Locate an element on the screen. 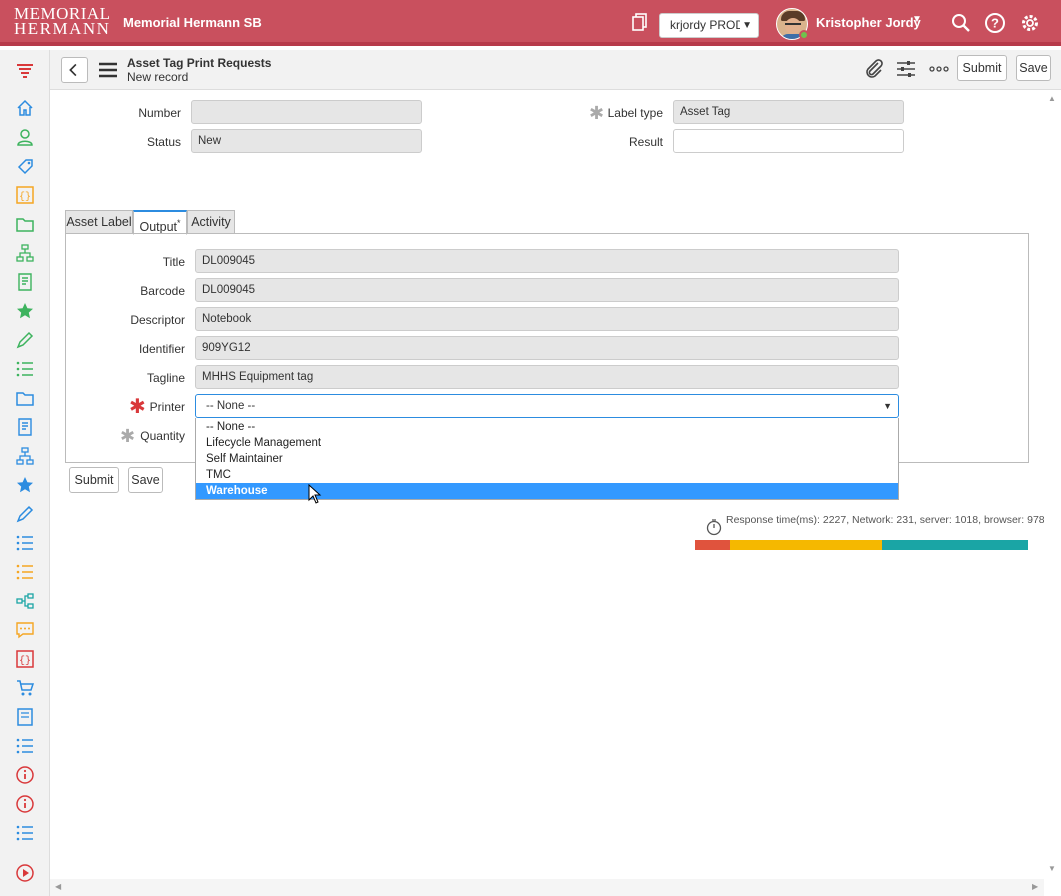 This screenshot has width=1061, height=896. quantity-label: Quantity is located at coordinates (162, 436).